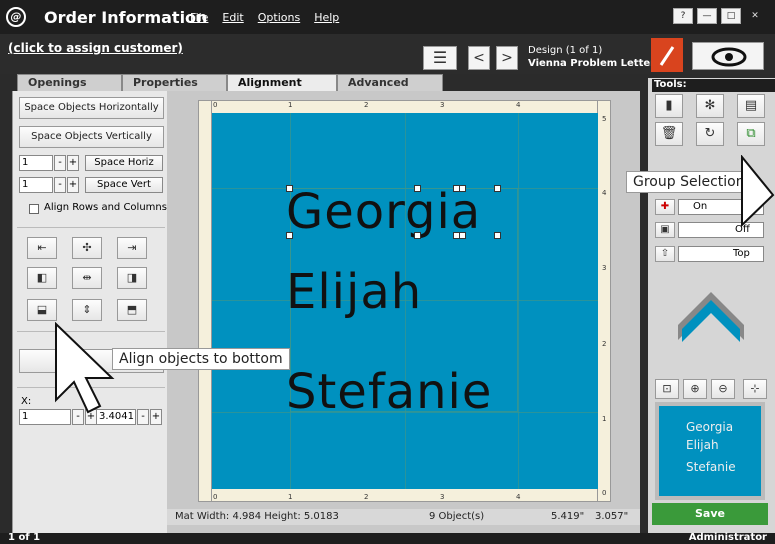 The width and height of the screenshot is (775, 544). I want to click on gear-tool-icon: ✻, so click(710, 106).